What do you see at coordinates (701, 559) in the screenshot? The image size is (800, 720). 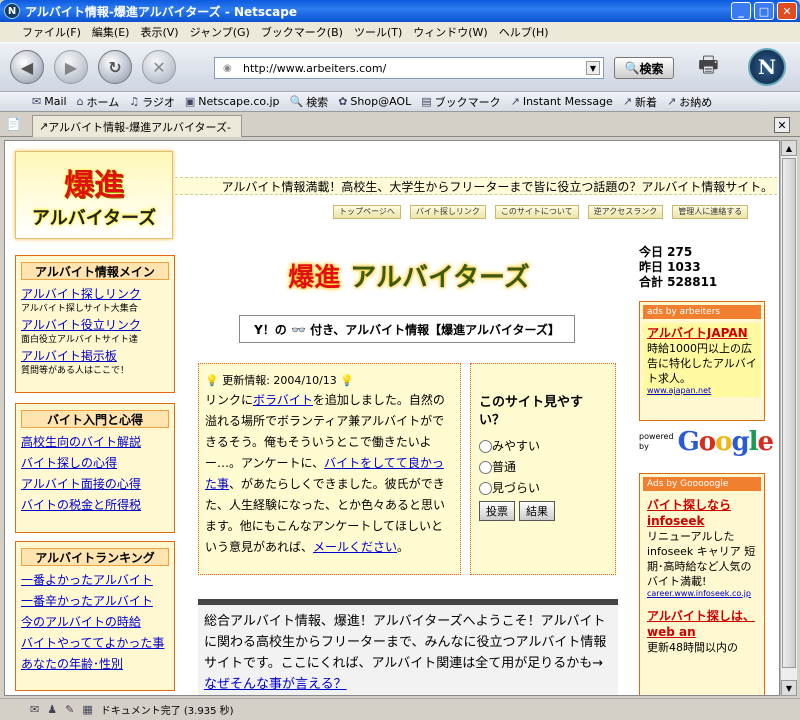 I see `ad-text: リニューアルした infoseek キャリア 短期･高時給など人気のバイト満載!` at bounding box center [701, 559].